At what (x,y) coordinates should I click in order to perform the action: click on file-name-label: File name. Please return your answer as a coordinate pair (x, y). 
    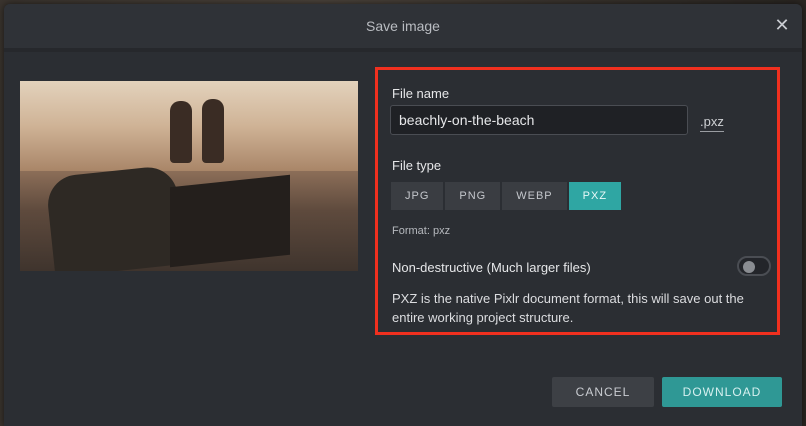
    Looking at the image, I should click on (421, 93).